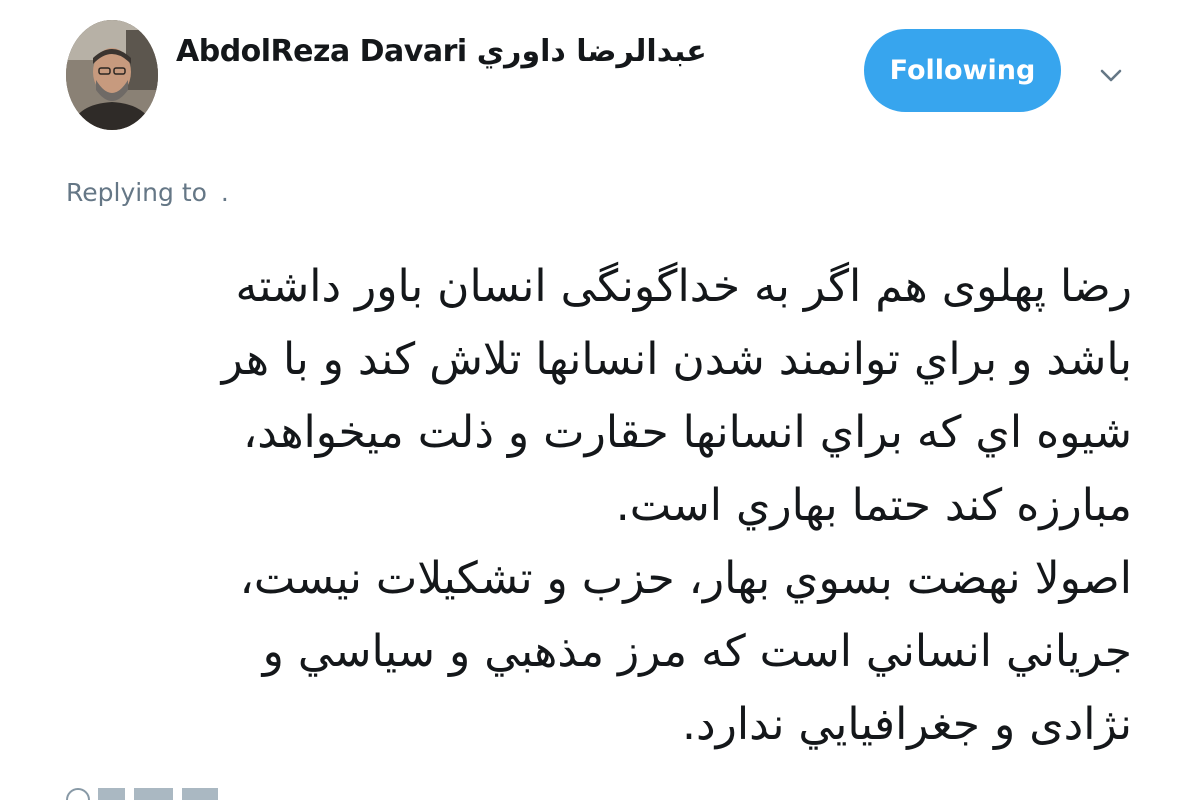  What do you see at coordinates (873, 505) in the screenshot?
I see `tweet-line: مبارزه کند حتما بهاري است.` at bounding box center [873, 505].